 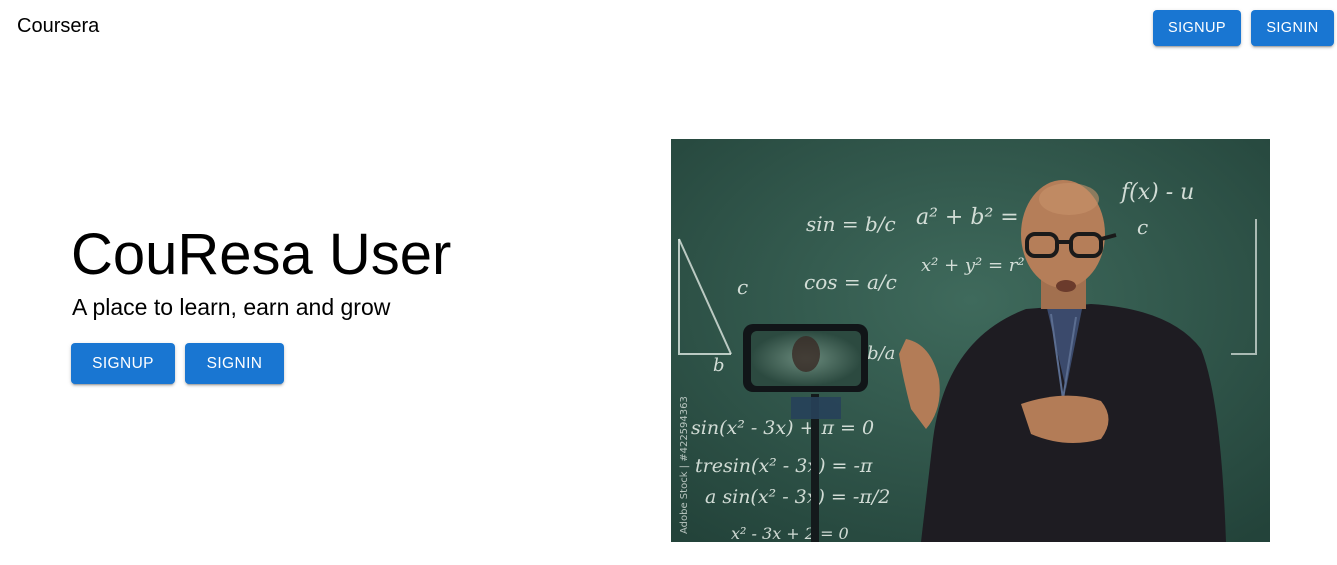 What do you see at coordinates (1197, 28) in the screenshot?
I see `nav-signup-button: SIGNUP` at bounding box center [1197, 28].